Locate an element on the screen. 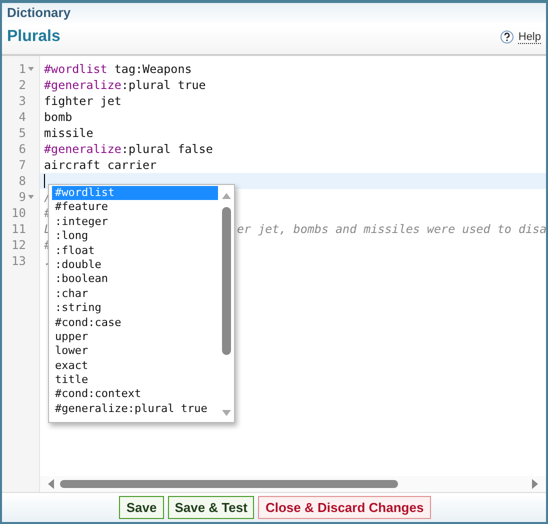  suggestion-item: #cond:case is located at coordinates (135, 323).